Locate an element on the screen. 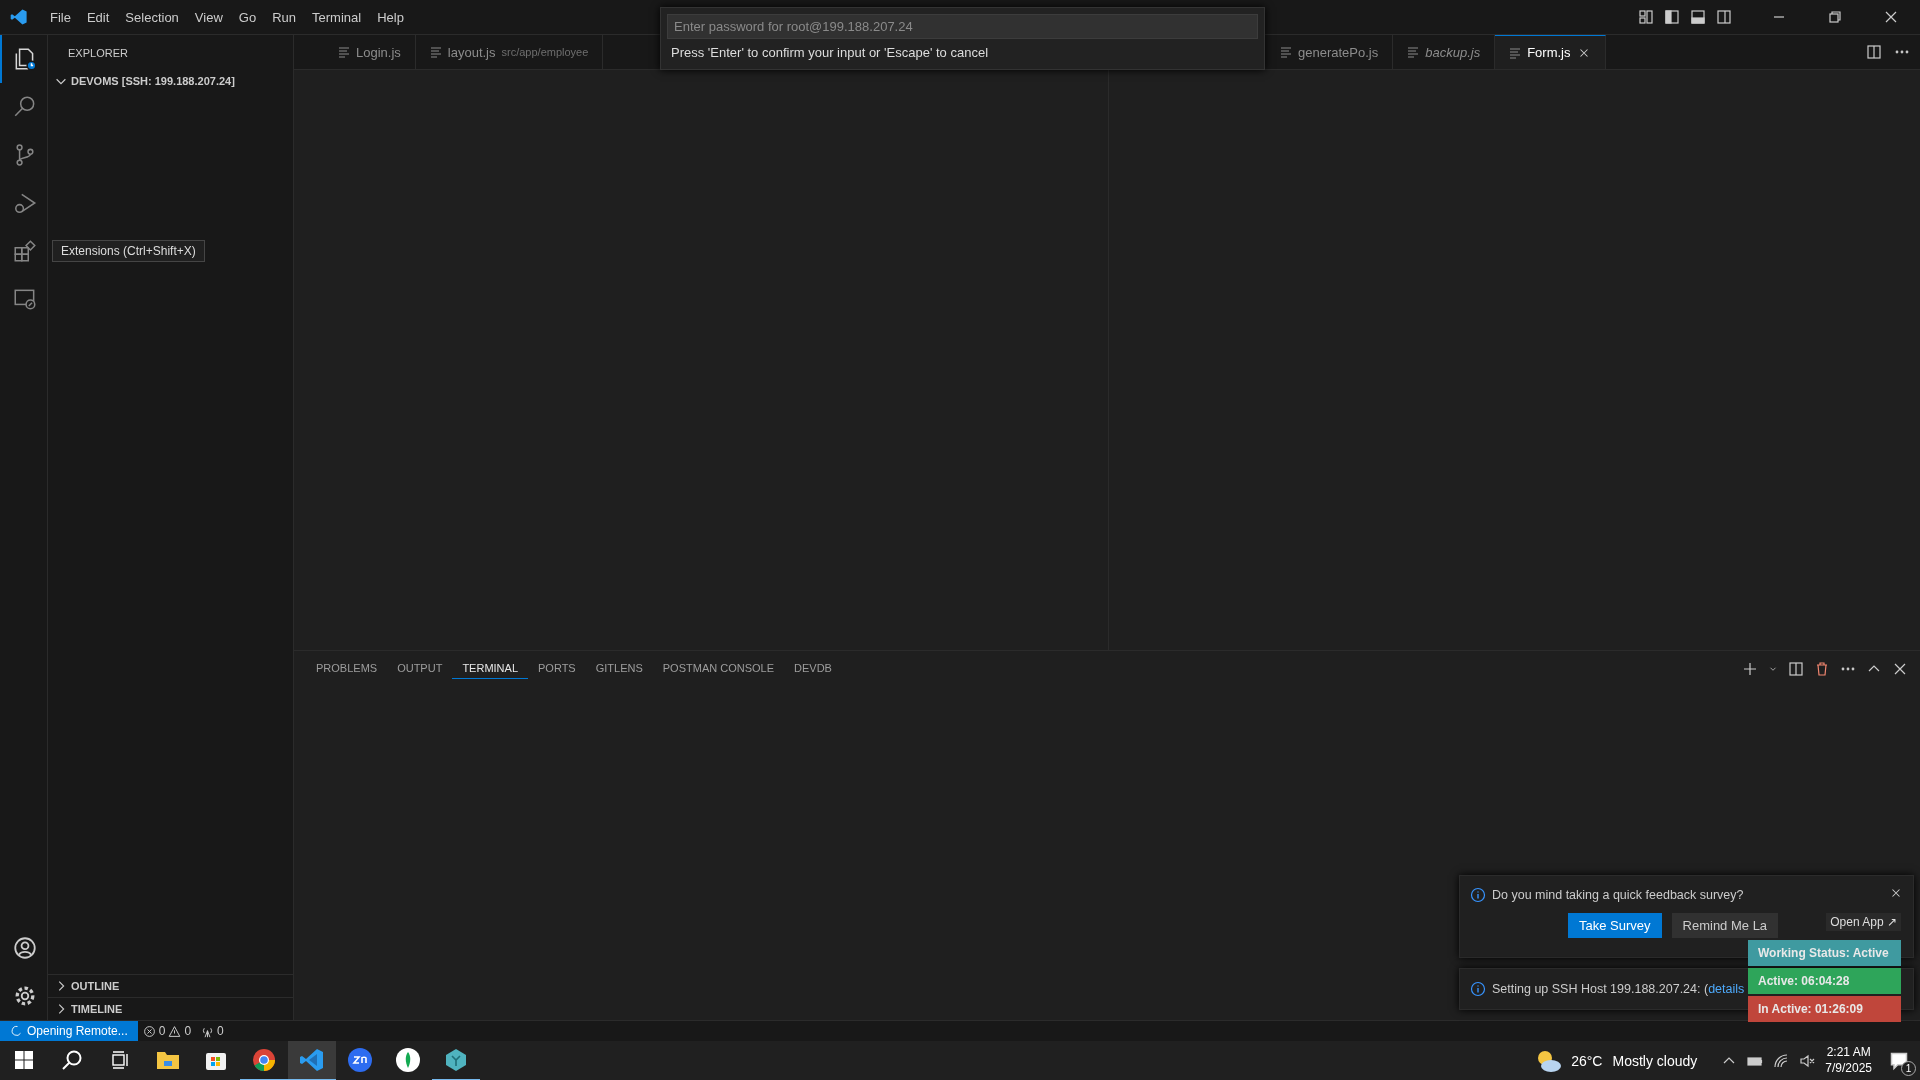 The height and width of the screenshot is (1080, 1920). trash-icon is located at coordinates (1822, 668).